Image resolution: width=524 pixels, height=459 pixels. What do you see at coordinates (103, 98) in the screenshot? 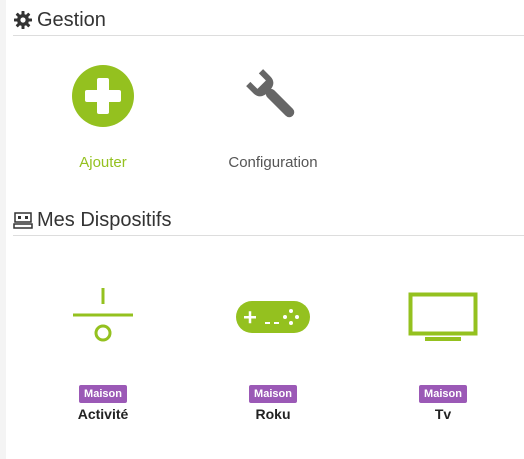
I see `plus-circle-icon` at bounding box center [103, 98].